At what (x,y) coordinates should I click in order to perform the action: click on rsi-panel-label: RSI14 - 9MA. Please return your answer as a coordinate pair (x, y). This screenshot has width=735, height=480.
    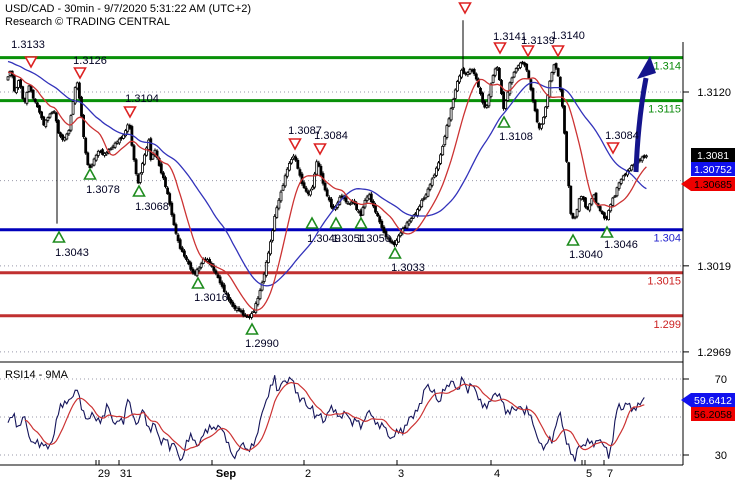
    Looking at the image, I should click on (37, 375).